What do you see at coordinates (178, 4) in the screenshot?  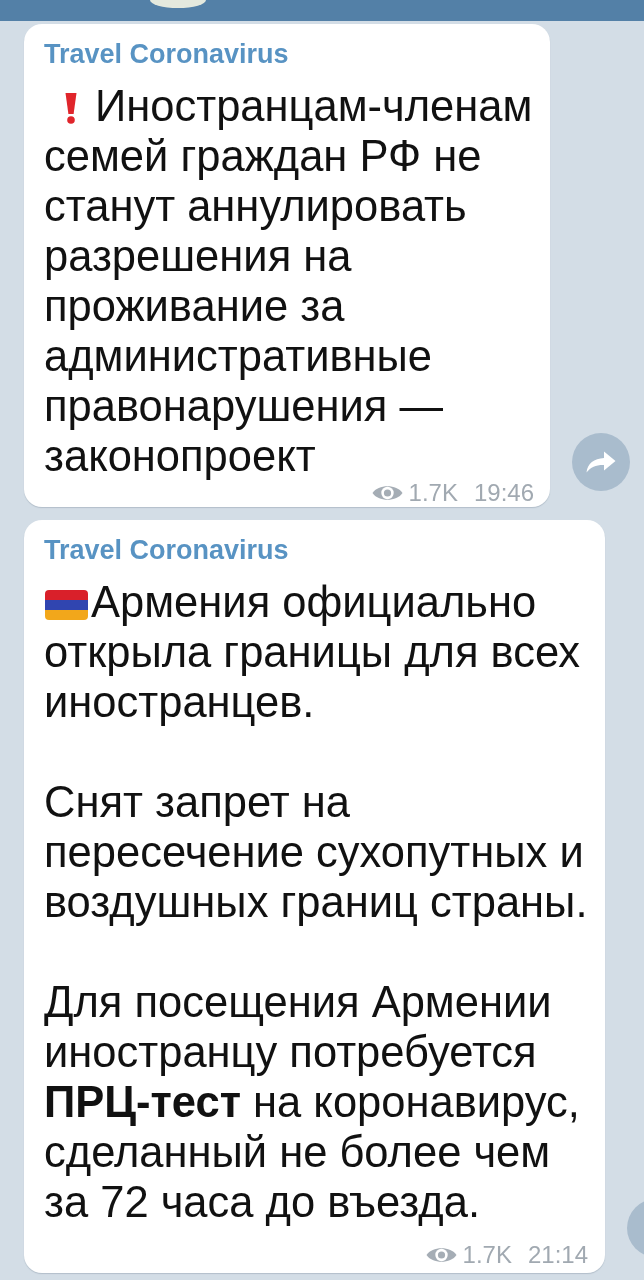 I see `avatar-placeholder` at bounding box center [178, 4].